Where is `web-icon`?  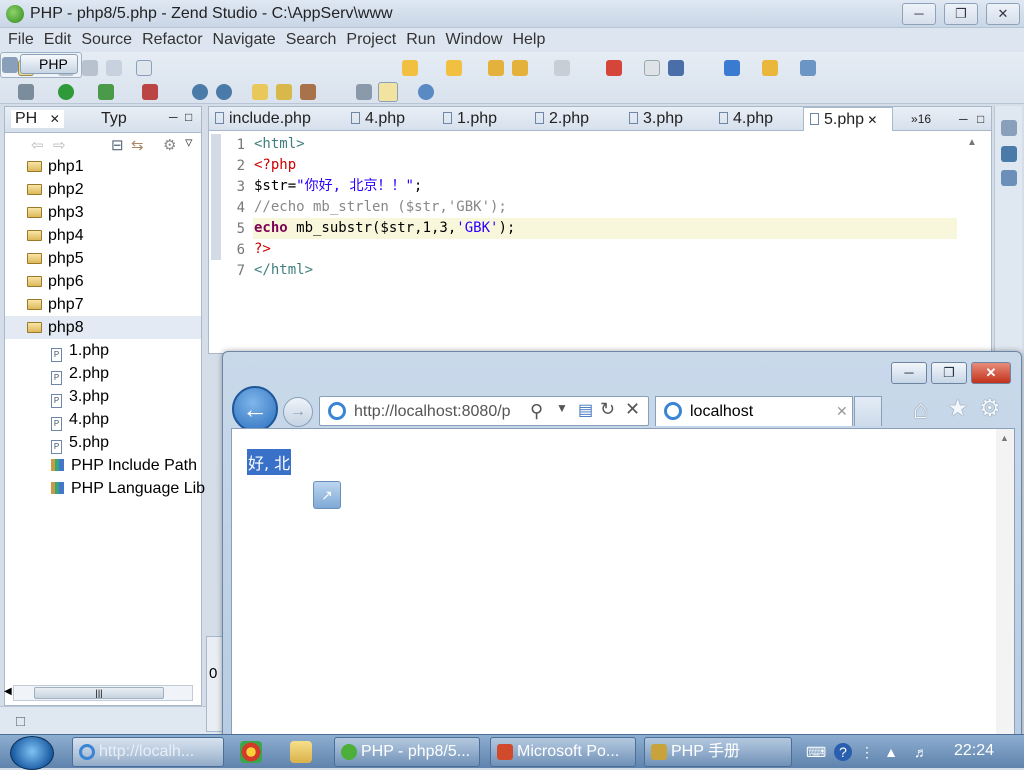
web-icon is located at coordinates (426, 92).